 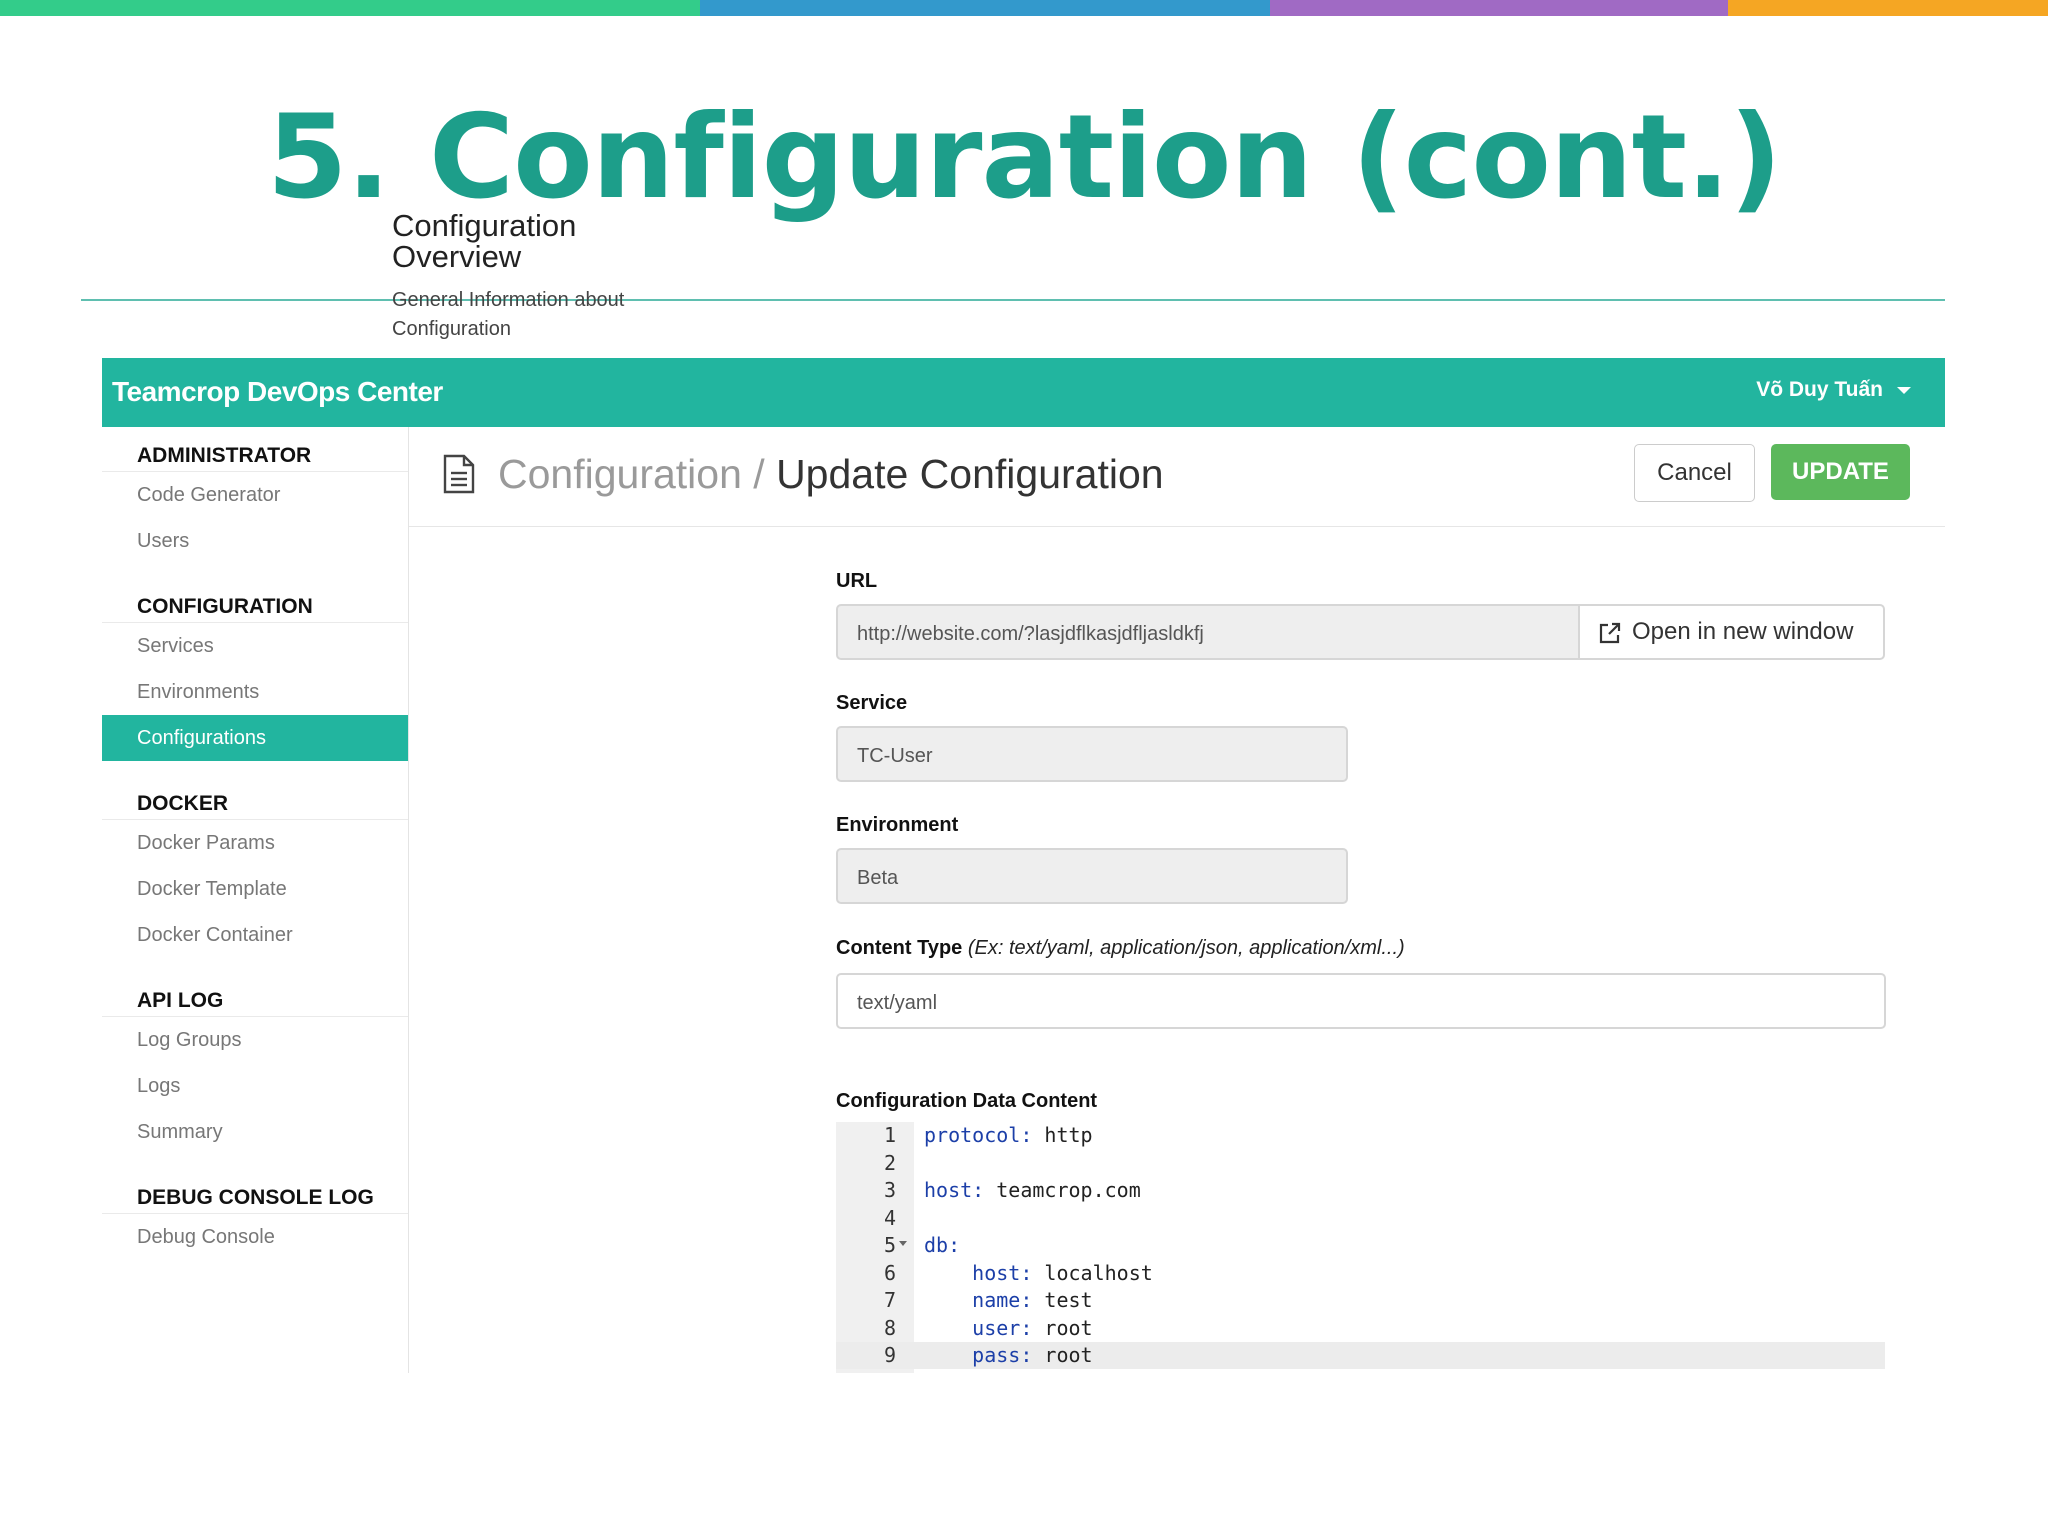 What do you see at coordinates (1694, 473) in the screenshot?
I see `cancel-button: Cancel` at bounding box center [1694, 473].